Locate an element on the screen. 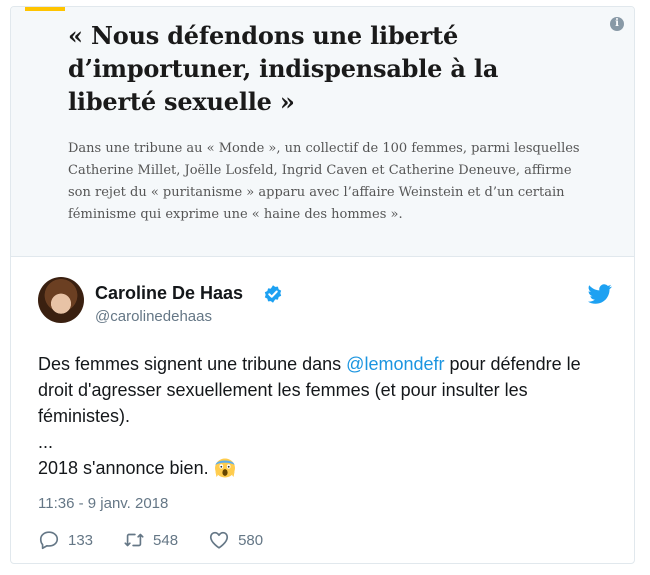 The image size is (650, 575). retweet-count: 548 is located at coordinates (166, 540).